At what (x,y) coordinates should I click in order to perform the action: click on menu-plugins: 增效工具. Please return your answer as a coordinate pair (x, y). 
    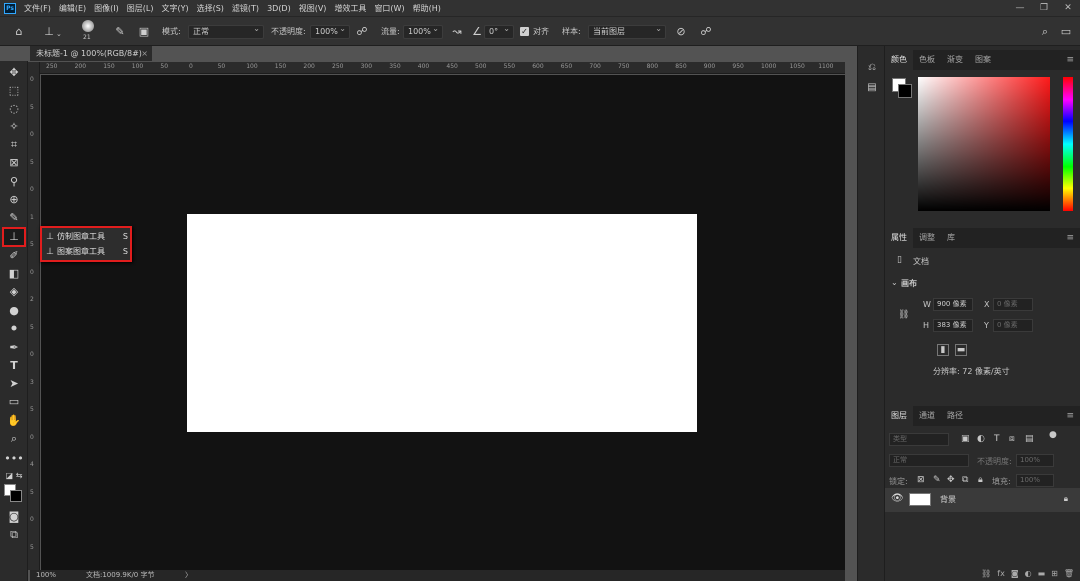
    Looking at the image, I should click on (350, 8).